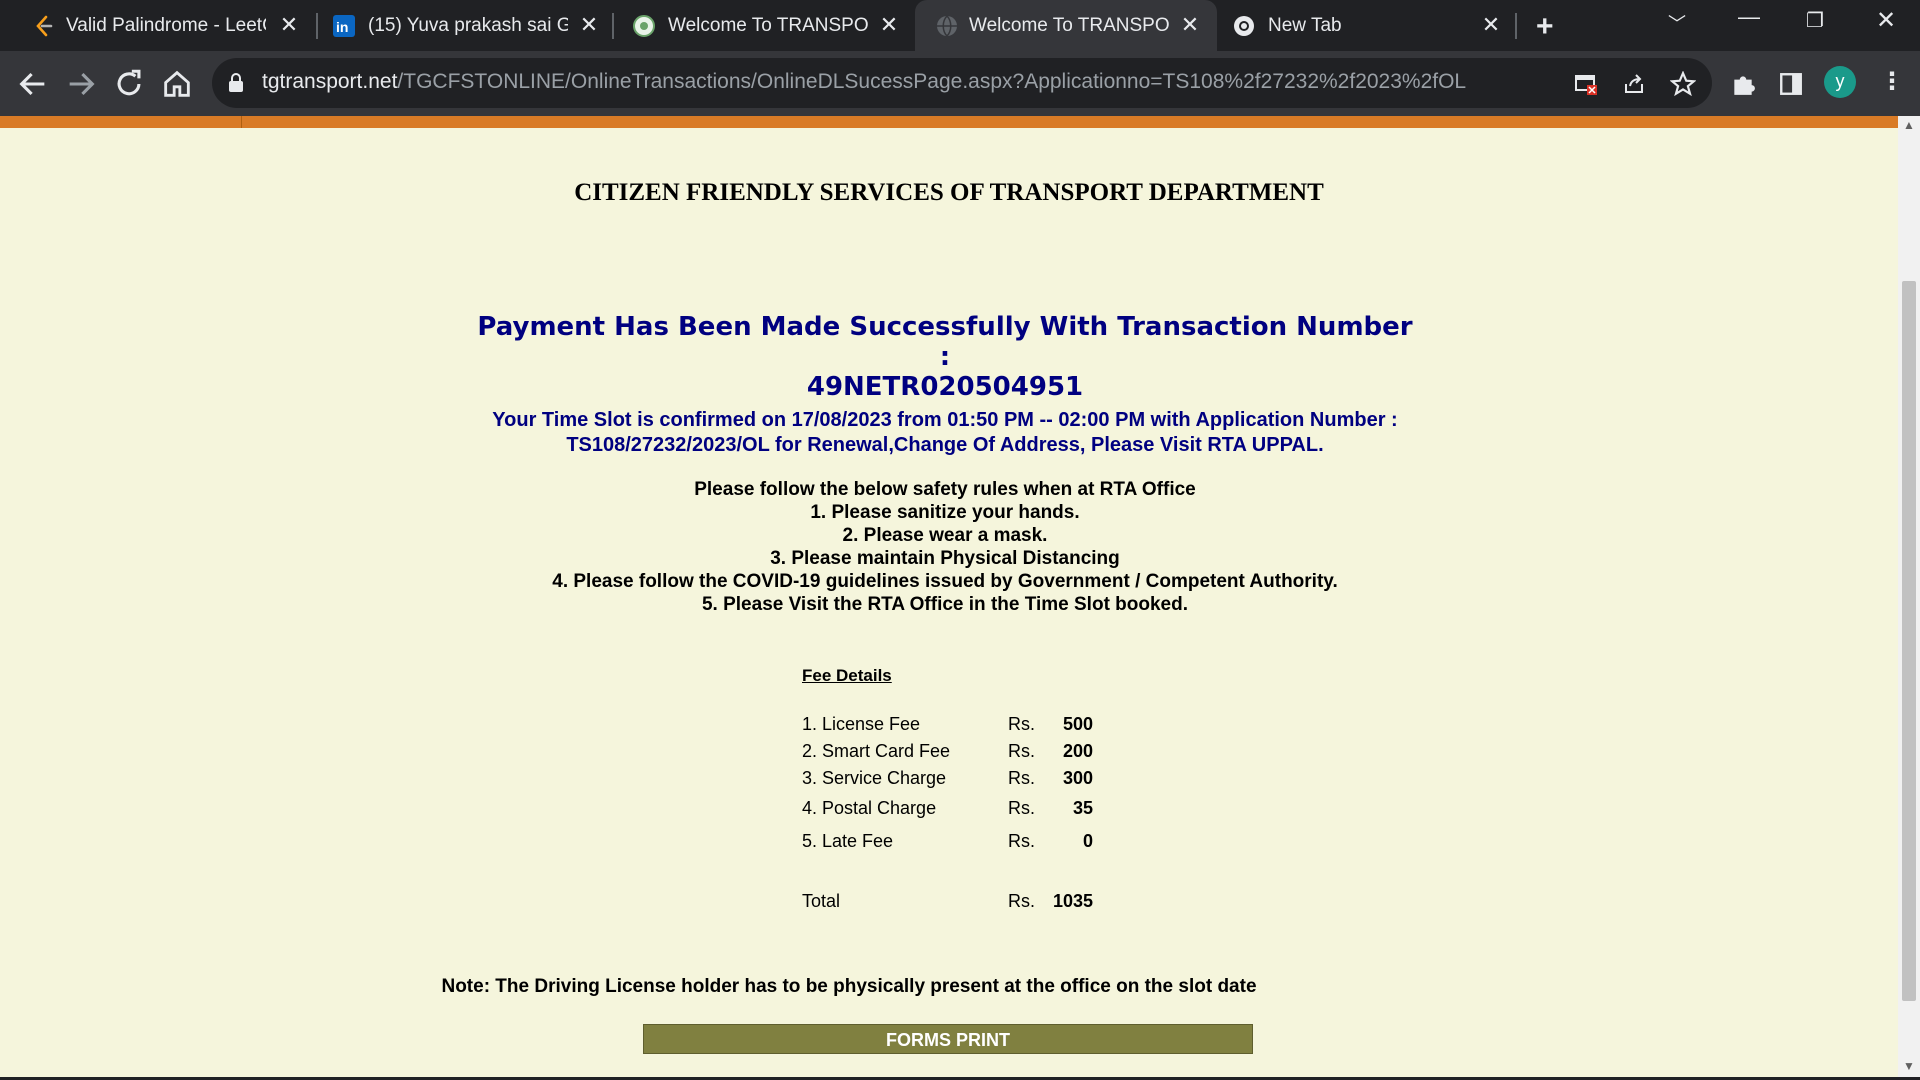  Describe the element at coordinates (1305, 25) in the screenshot. I see `tab-title: New Tab` at that location.